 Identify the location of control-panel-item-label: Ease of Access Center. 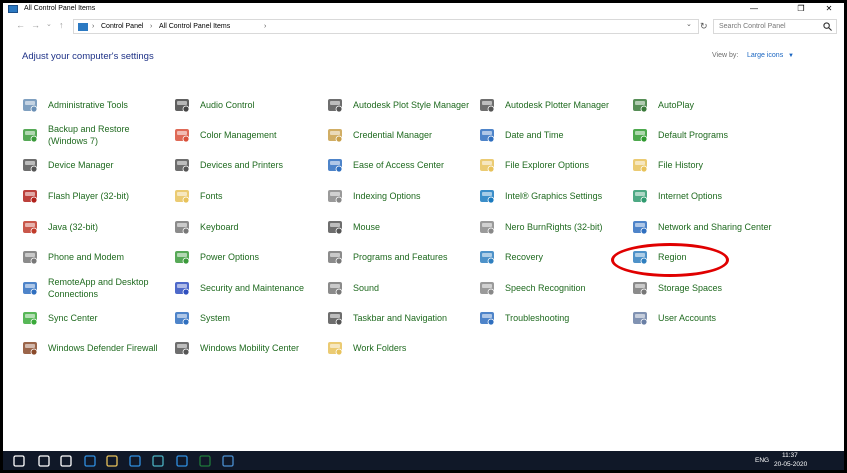
(413, 165).